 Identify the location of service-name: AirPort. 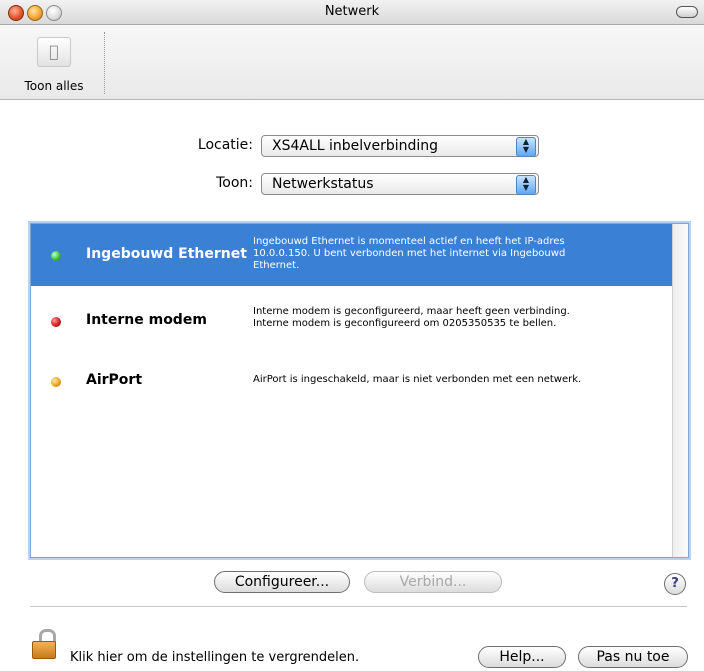
(114, 380).